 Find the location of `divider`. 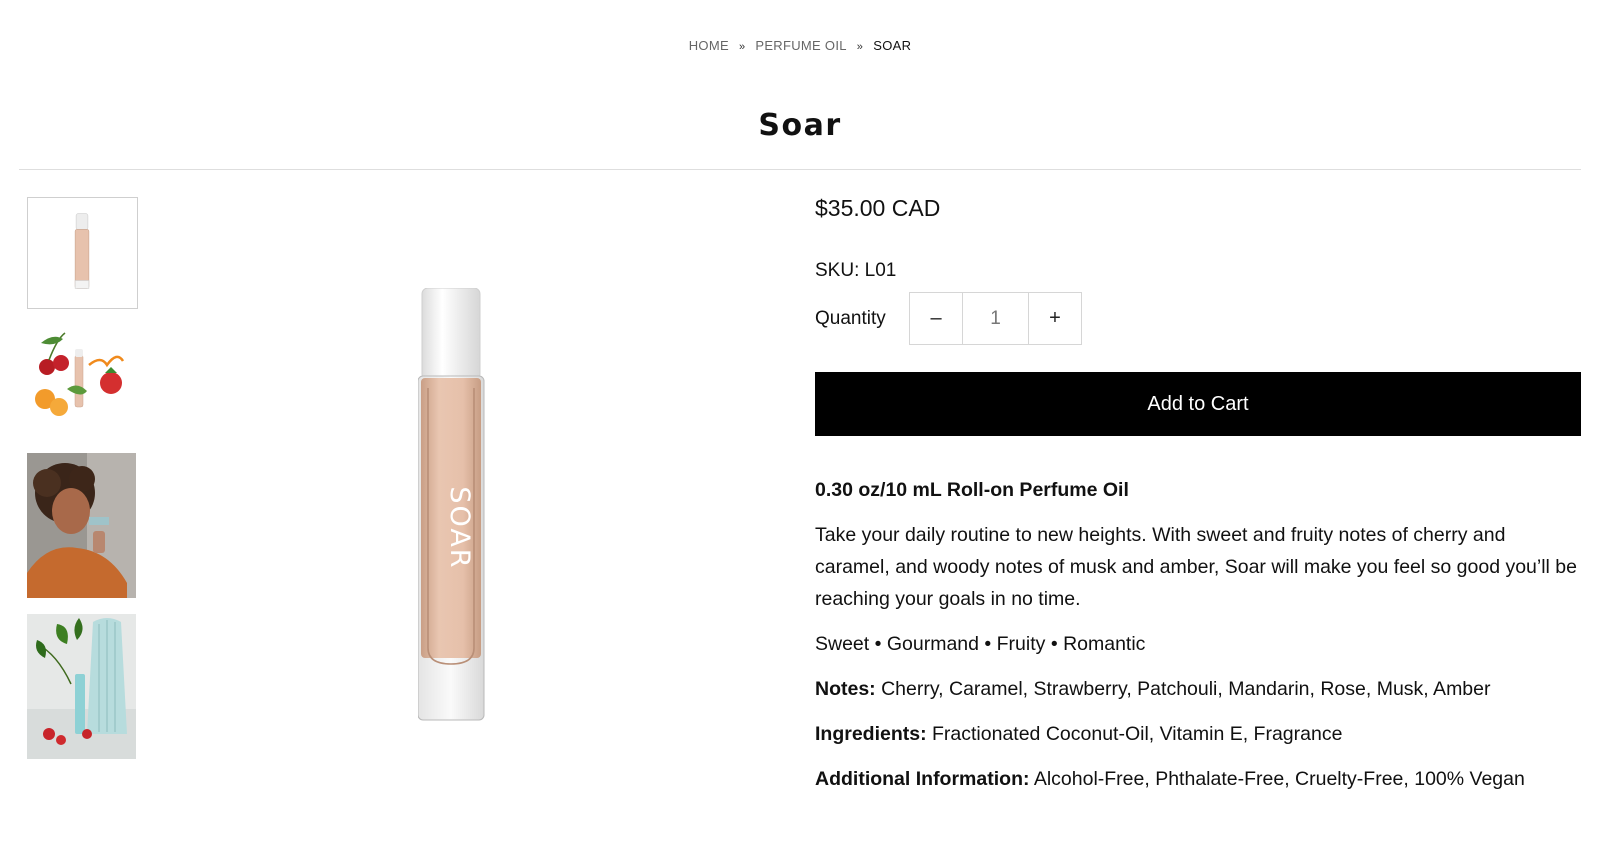

divider is located at coordinates (800, 169).